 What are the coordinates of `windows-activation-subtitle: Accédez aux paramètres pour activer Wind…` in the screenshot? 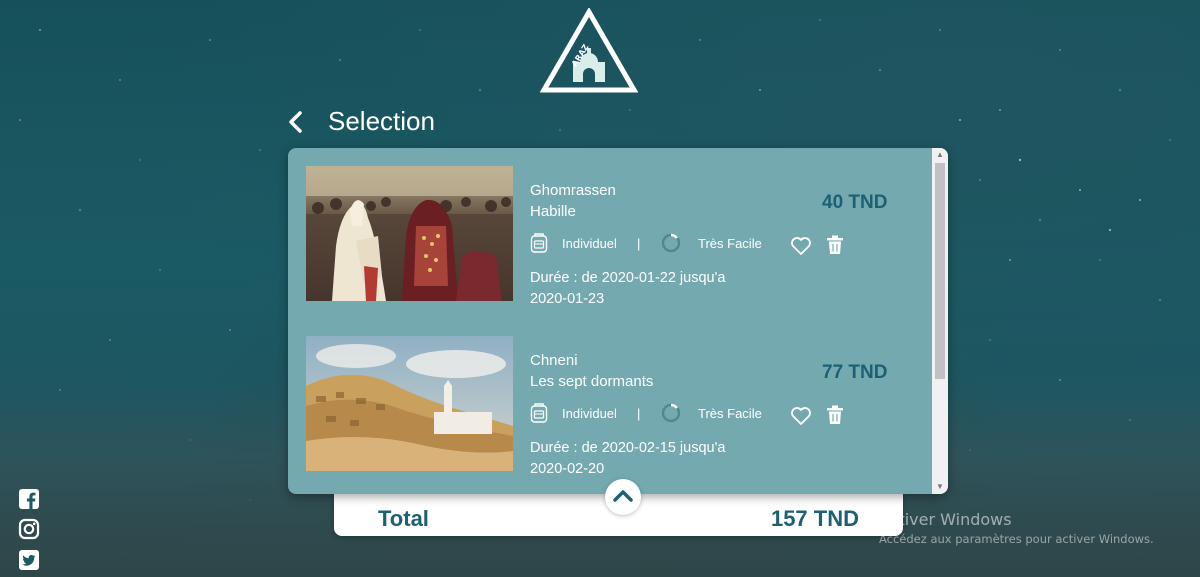 It's located at (1016, 539).